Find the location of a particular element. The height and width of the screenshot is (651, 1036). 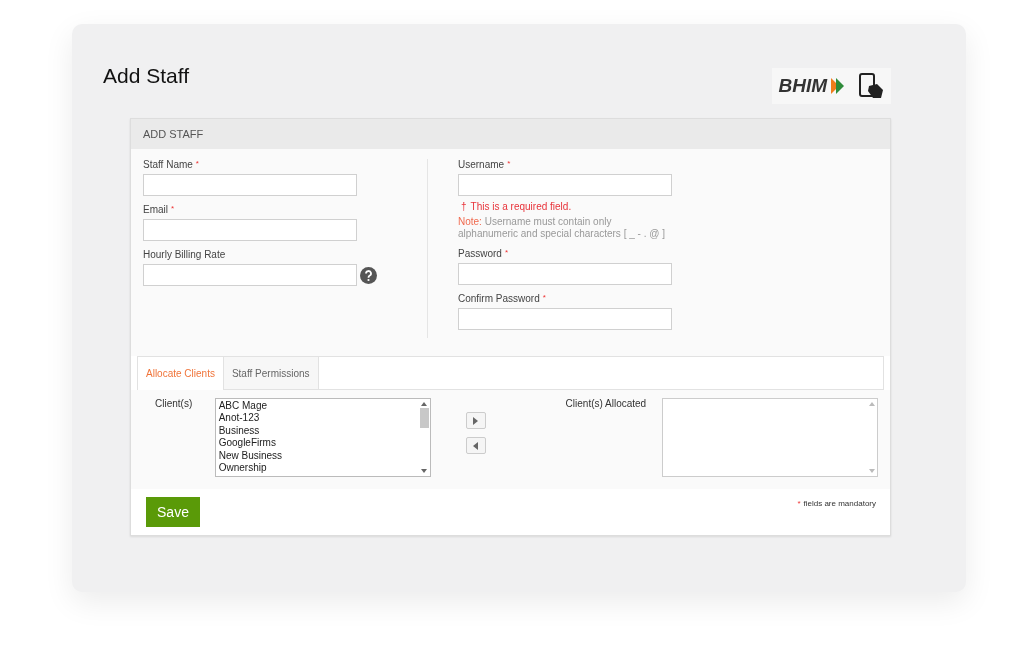

error-mark: † is located at coordinates (464, 206).